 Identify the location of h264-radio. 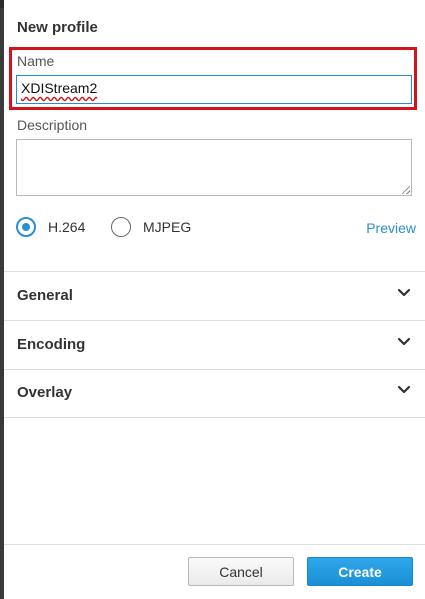
(26, 227).